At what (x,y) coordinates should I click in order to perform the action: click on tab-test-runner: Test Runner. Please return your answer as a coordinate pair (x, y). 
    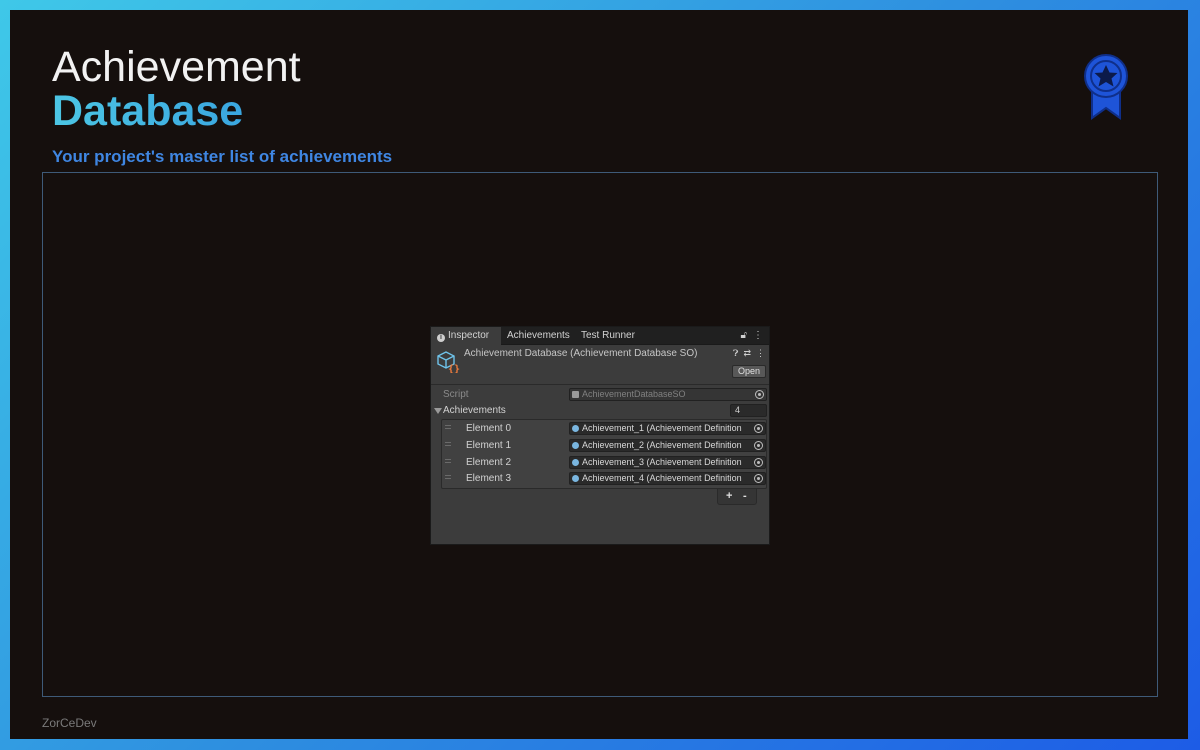
    Looking at the image, I should click on (608, 336).